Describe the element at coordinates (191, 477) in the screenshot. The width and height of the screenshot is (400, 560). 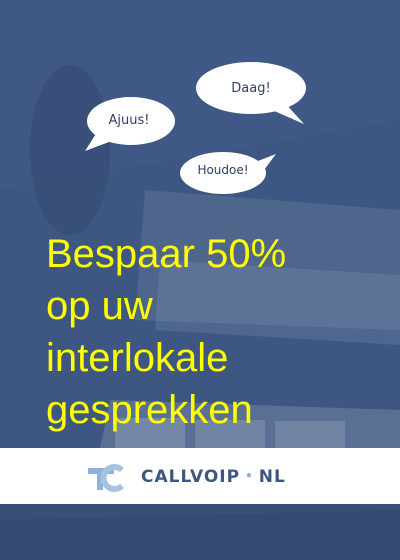
I see `logo-name: CALLVOIP` at that location.